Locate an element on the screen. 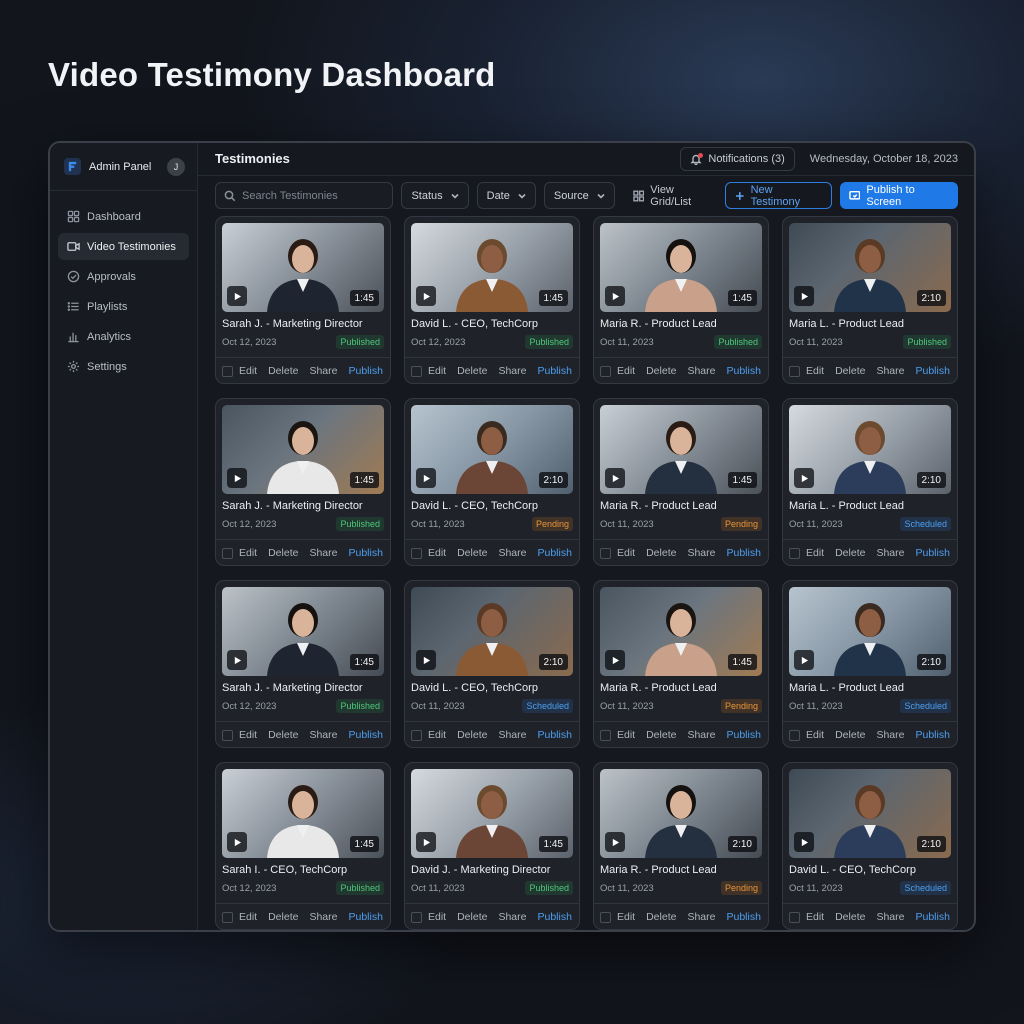 The image size is (1024, 1024). sidebar-item-analytics: Analytics is located at coordinates (123, 336).